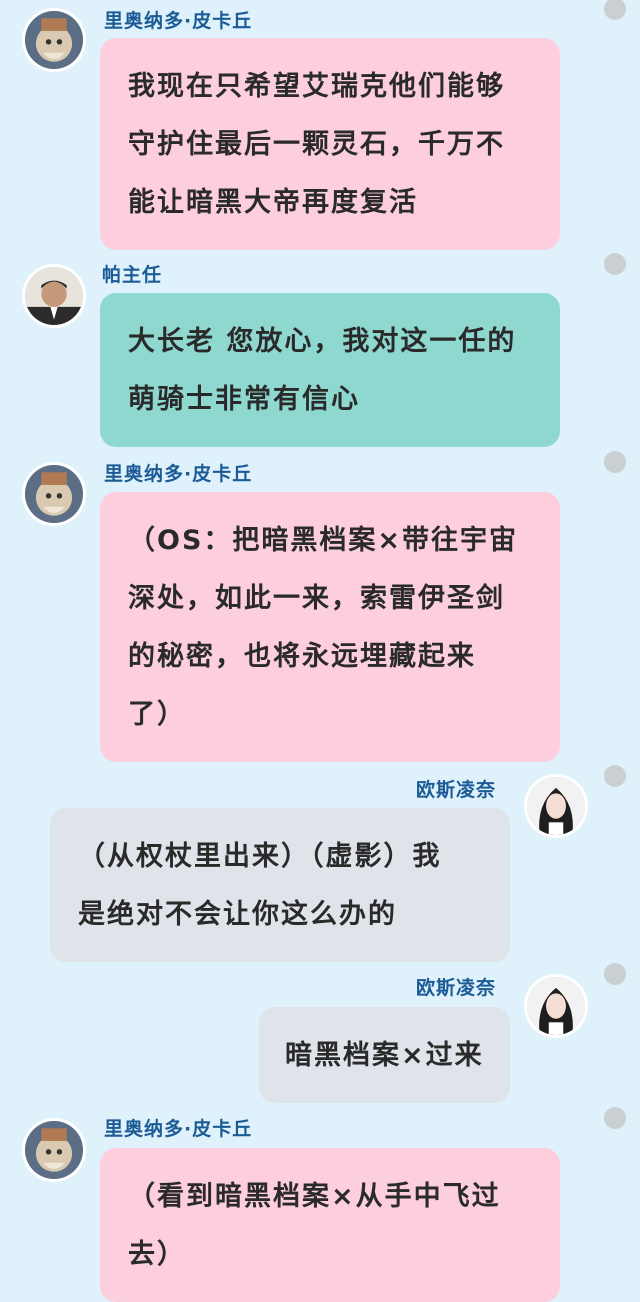 Image resolution: width=640 pixels, height=1302 pixels. I want to click on message-line: 深处，如此一来，索雷伊圣剑, so click(316, 598).